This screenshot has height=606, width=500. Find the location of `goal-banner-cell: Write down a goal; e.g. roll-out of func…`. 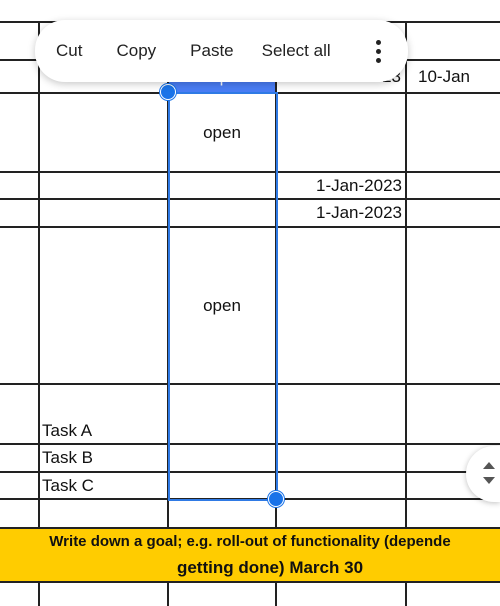

goal-banner-cell: Write down a goal; e.g. roll-out of func… is located at coordinates (250, 555).